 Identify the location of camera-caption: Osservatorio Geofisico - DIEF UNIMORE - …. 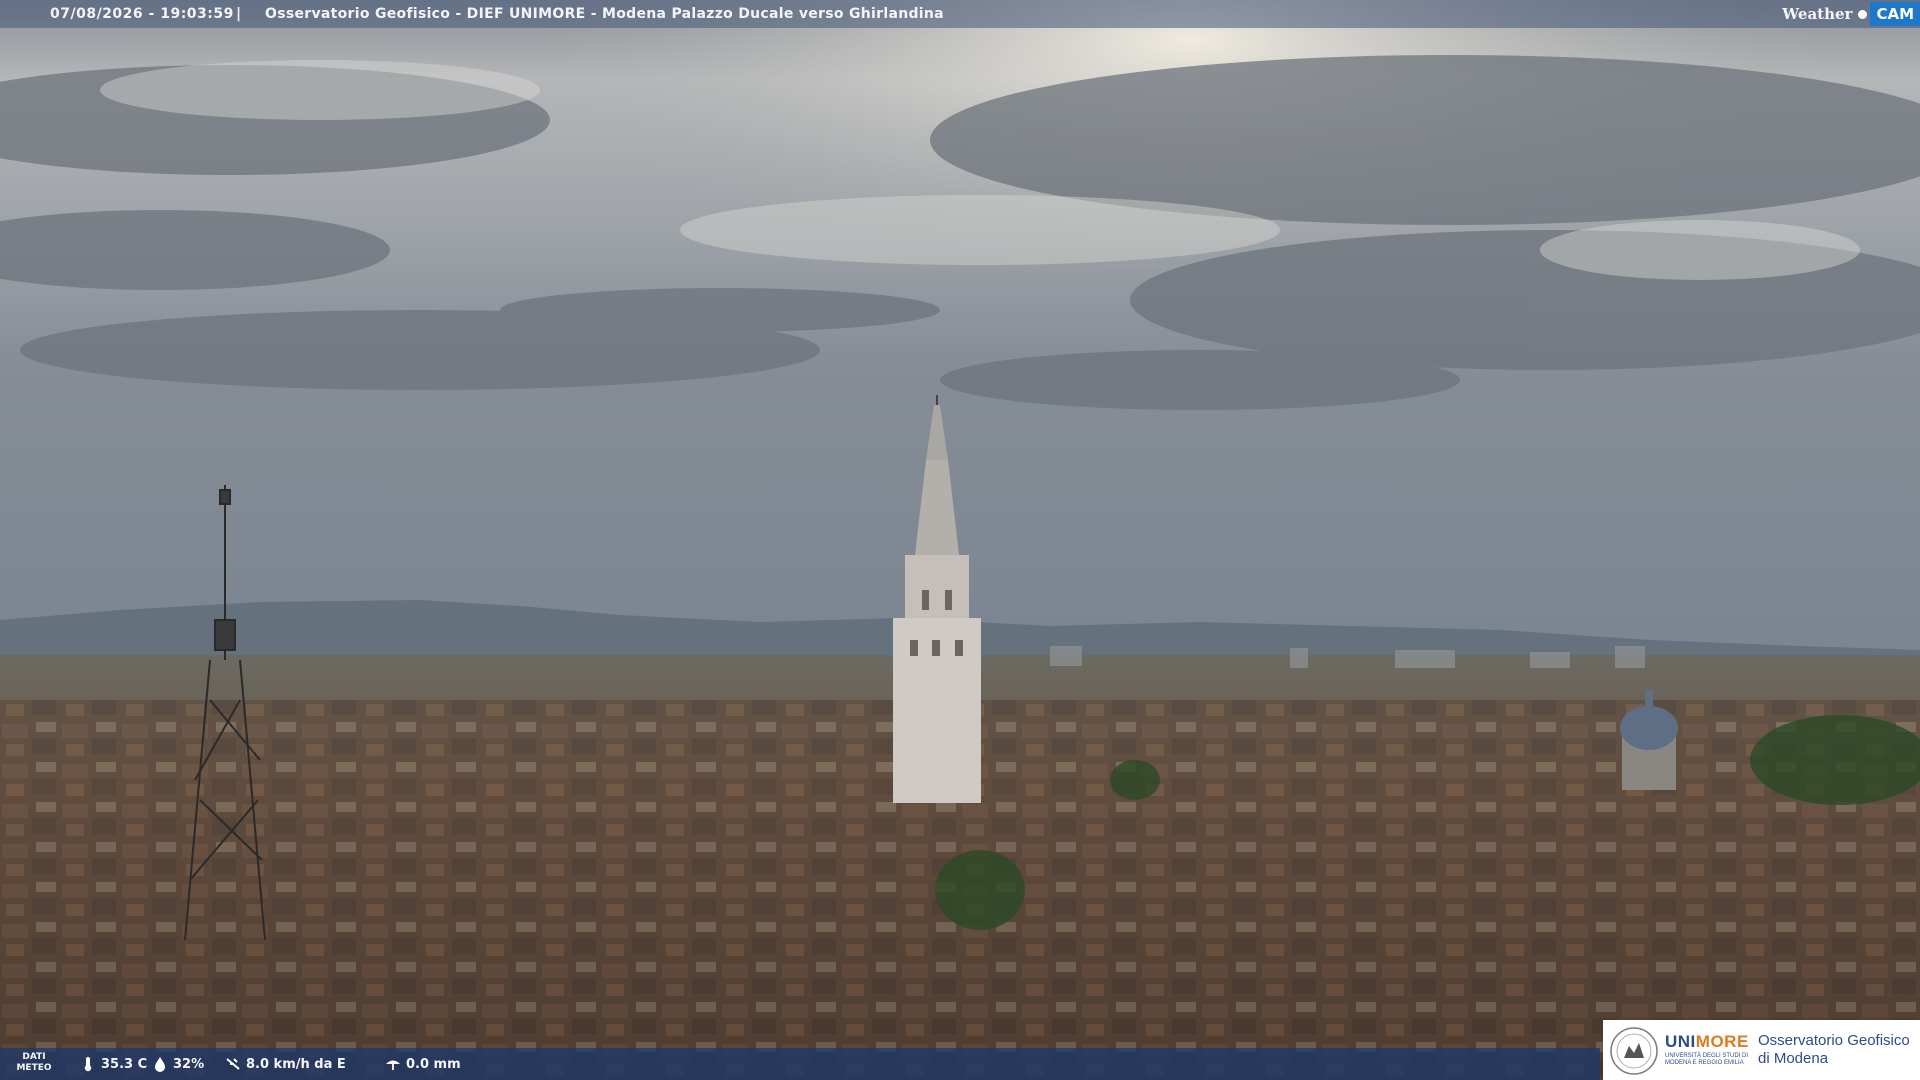
(604, 14).